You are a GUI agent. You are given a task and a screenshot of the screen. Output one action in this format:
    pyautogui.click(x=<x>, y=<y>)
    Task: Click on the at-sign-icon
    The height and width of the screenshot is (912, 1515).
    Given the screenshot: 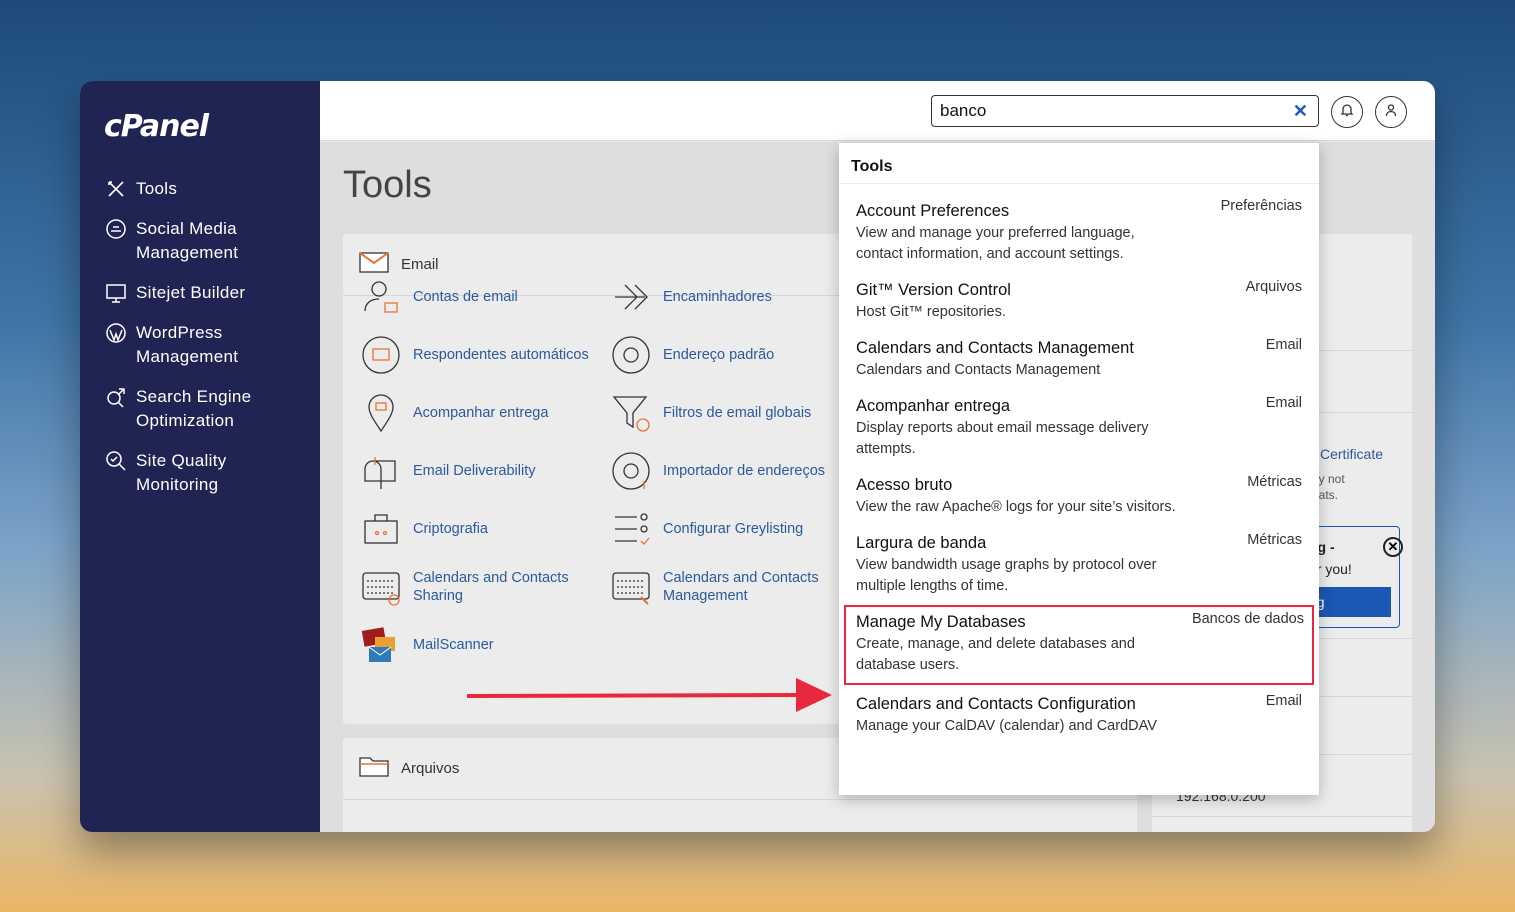 What is the action you would take?
    pyautogui.click(x=631, y=355)
    